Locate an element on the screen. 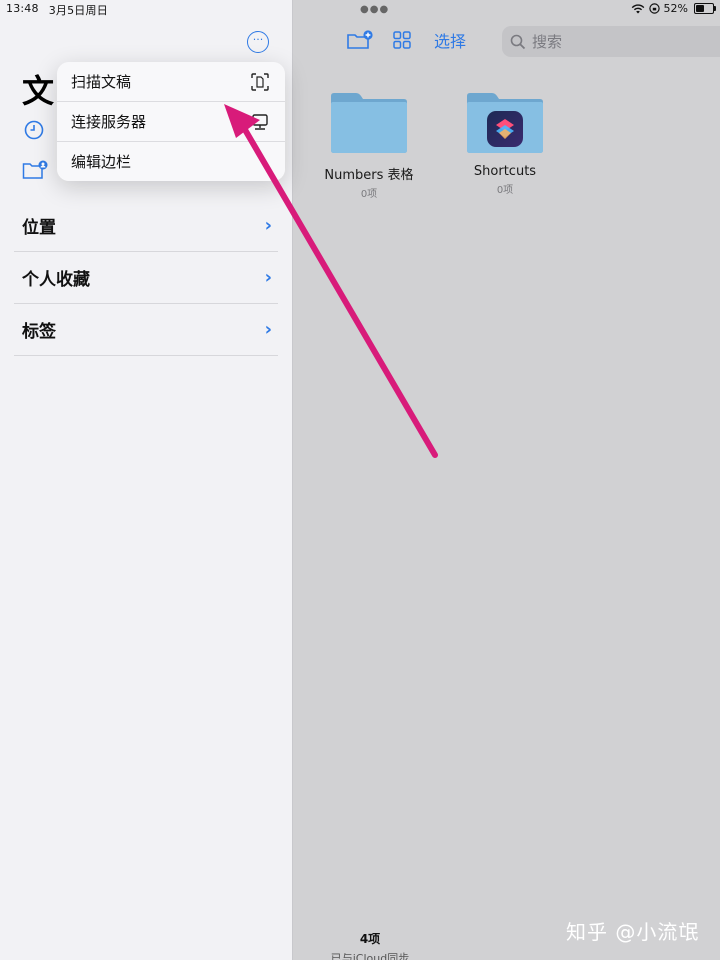 The height and width of the screenshot is (960, 720). section-label: 个人收藏 is located at coordinates (56, 280).